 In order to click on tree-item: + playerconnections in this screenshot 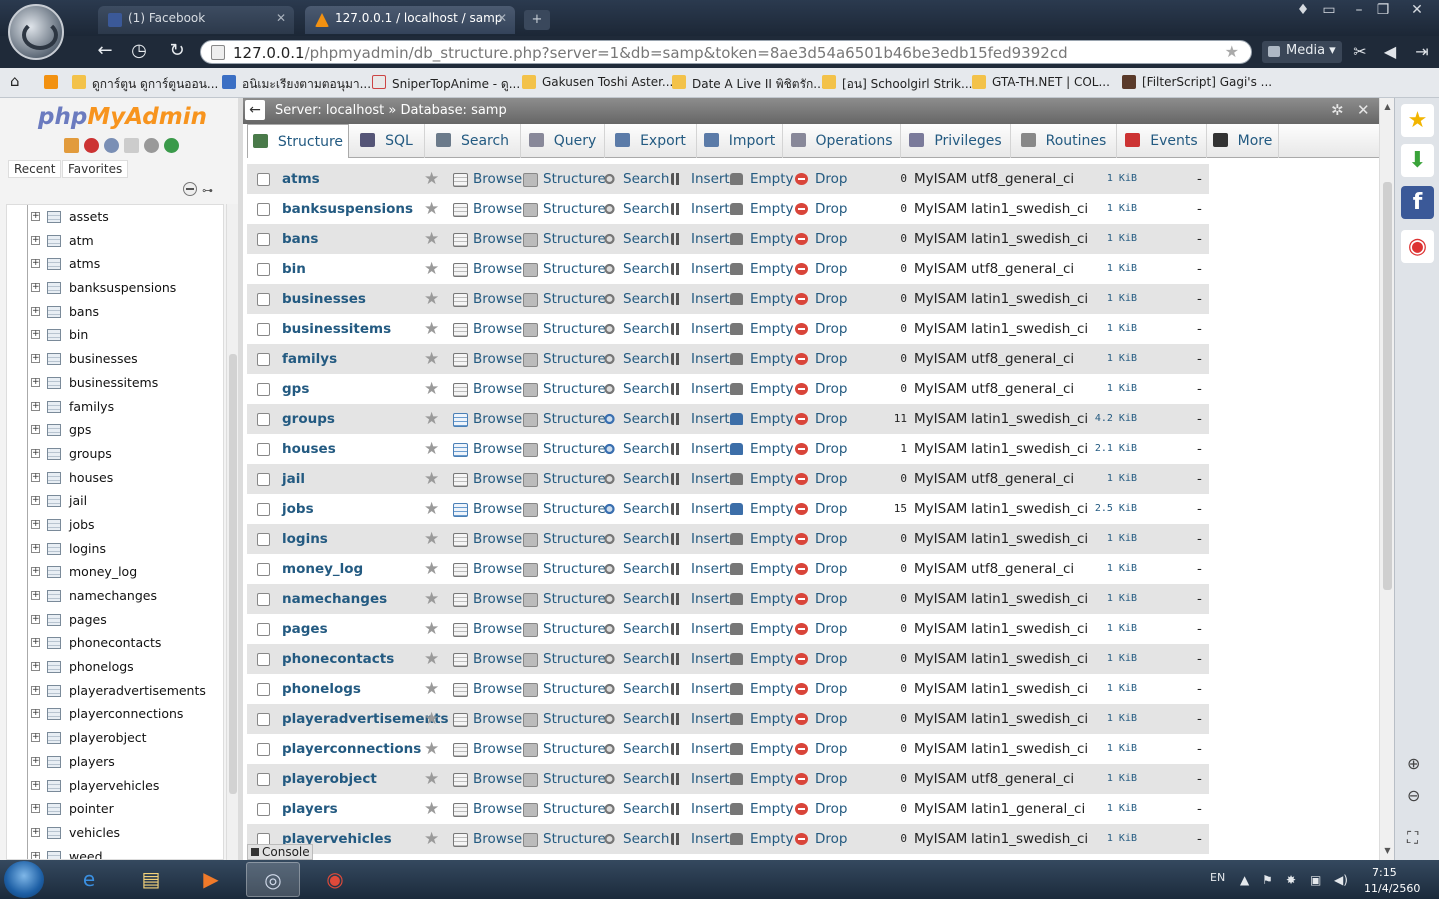, I will do `click(115, 714)`.